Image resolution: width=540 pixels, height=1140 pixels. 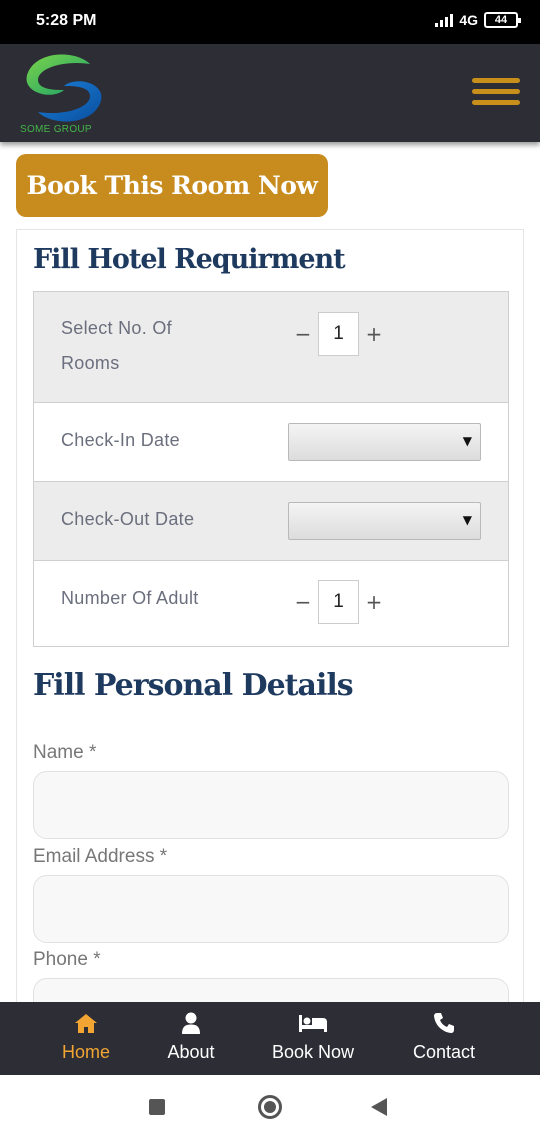 What do you see at coordinates (271, 521) in the screenshot?
I see `checkout-row: Check-Out Date ▼` at bounding box center [271, 521].